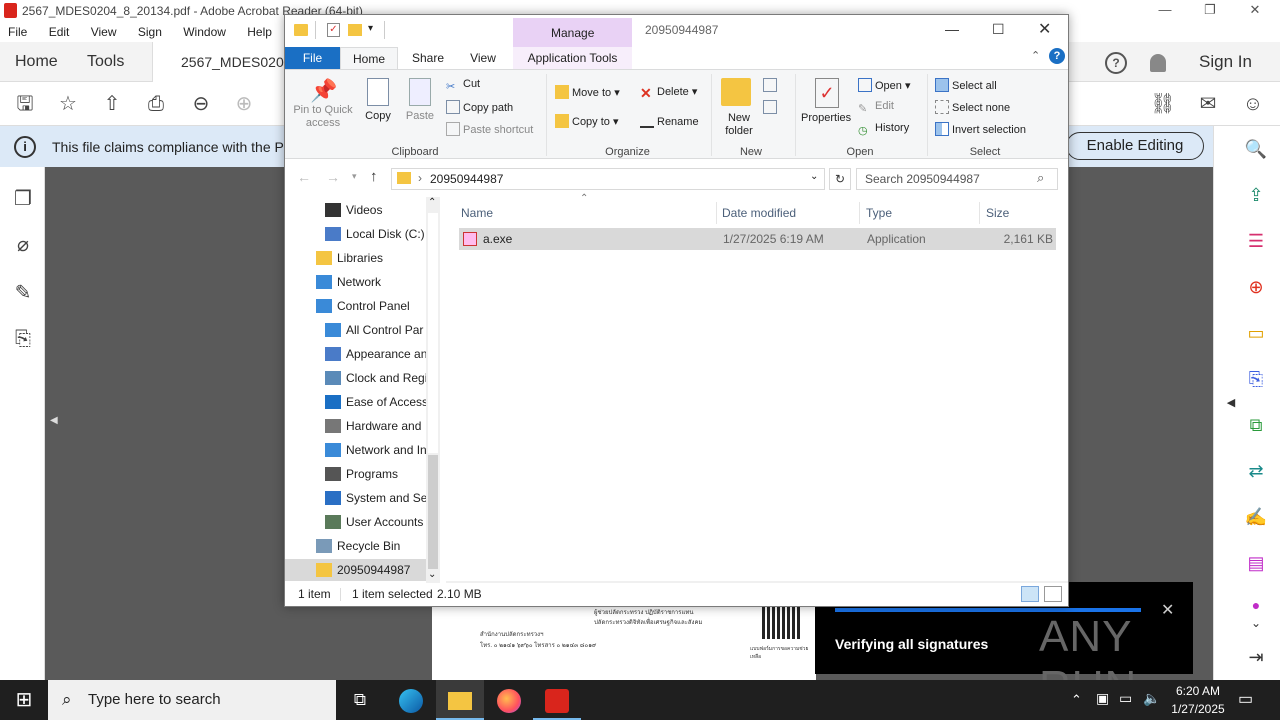 Image resolution: width=1280 pixels, height=720 pixels. What do you see at coordinates (54, 420) in the screenshot?
I see `collapse-left-icon: ◀` at bounding box center [54, 420].